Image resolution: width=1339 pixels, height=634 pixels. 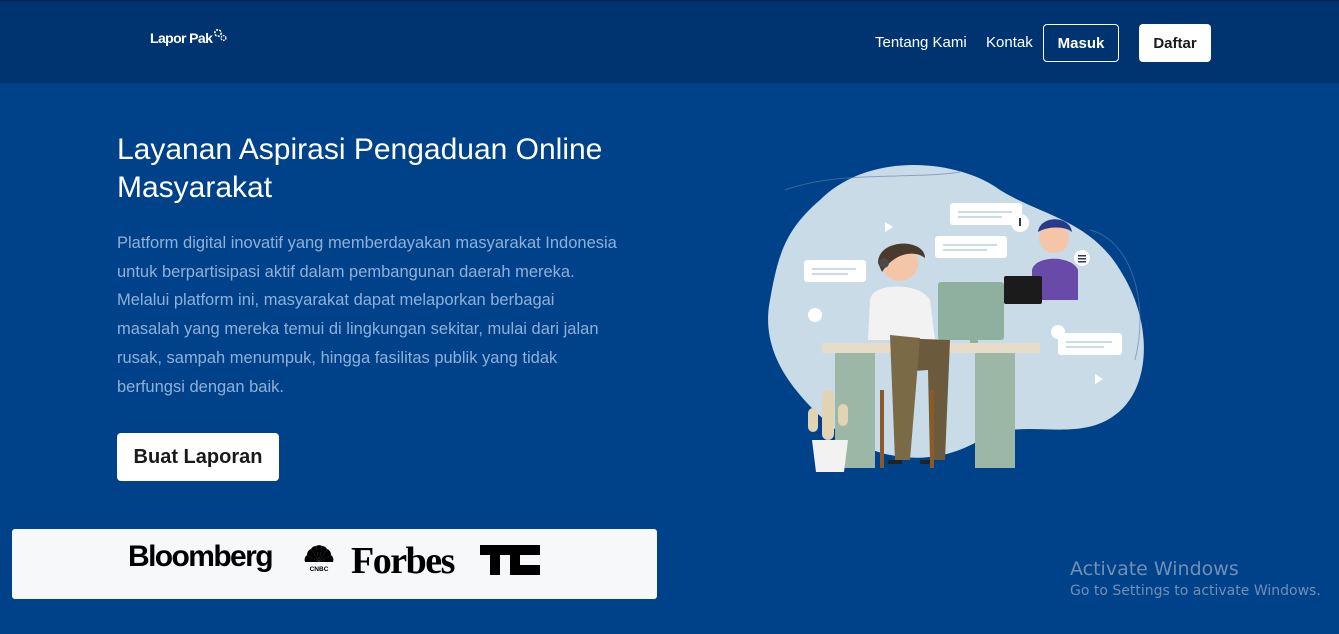 What do you see at coordinates (510, 560) in the screenshot?
I see `techcrunch-logo: TC` at bounding box center [510, 560].